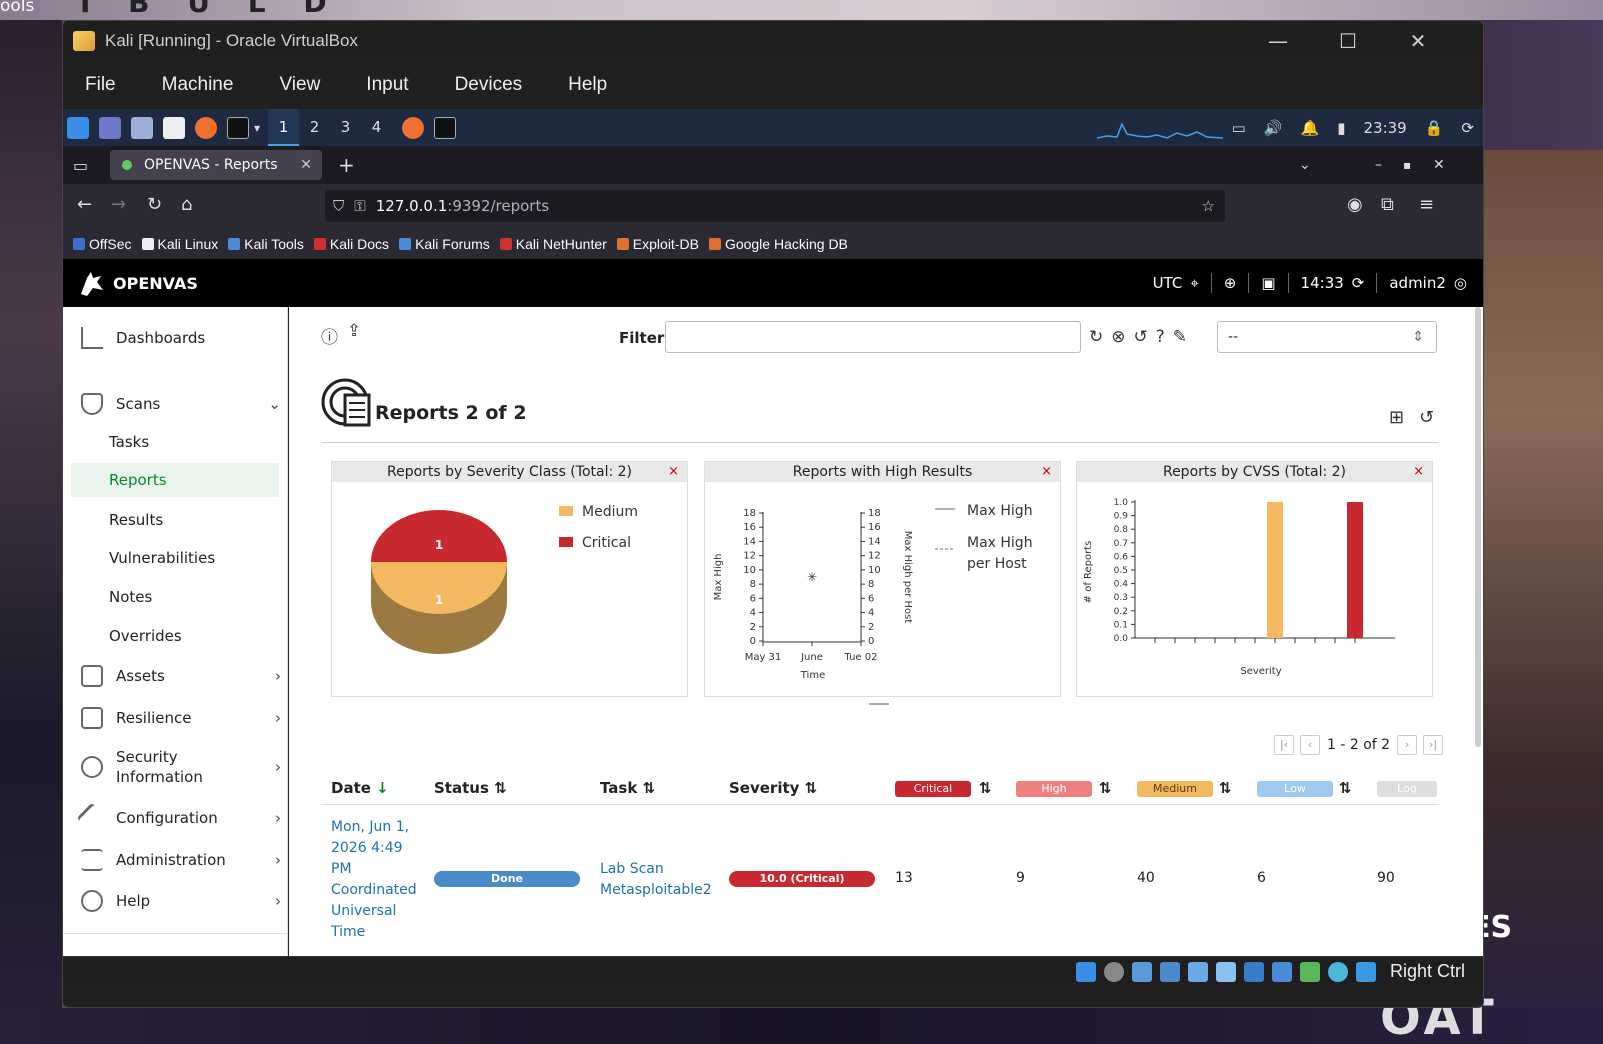  Describe the element at coordinates (1337, 971) in the screenshot. I see `guest-additions-icon` at that location.